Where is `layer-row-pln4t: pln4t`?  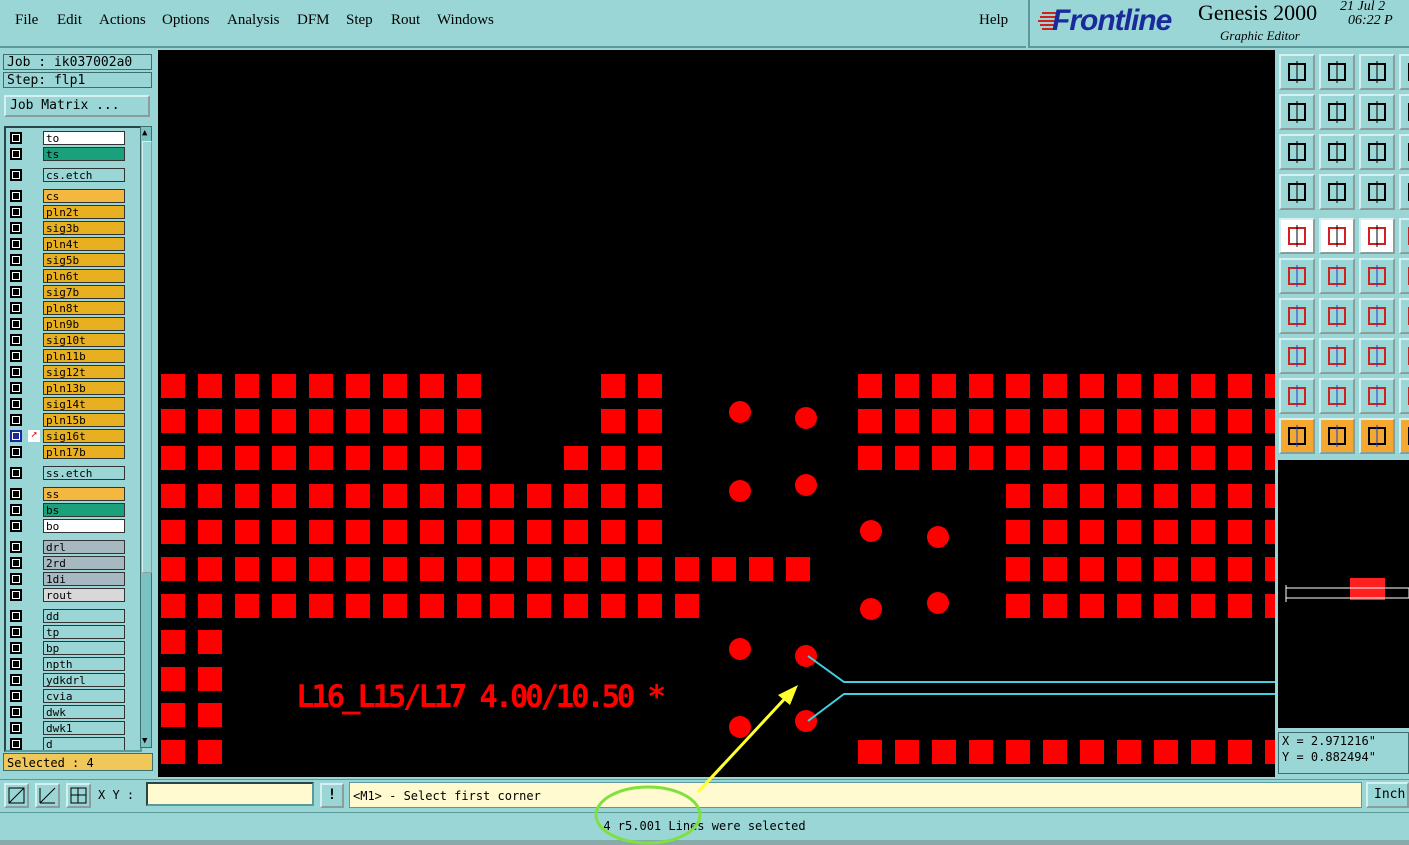 layer-row-pln4t: pln4t is located at coordinates (68, 244).